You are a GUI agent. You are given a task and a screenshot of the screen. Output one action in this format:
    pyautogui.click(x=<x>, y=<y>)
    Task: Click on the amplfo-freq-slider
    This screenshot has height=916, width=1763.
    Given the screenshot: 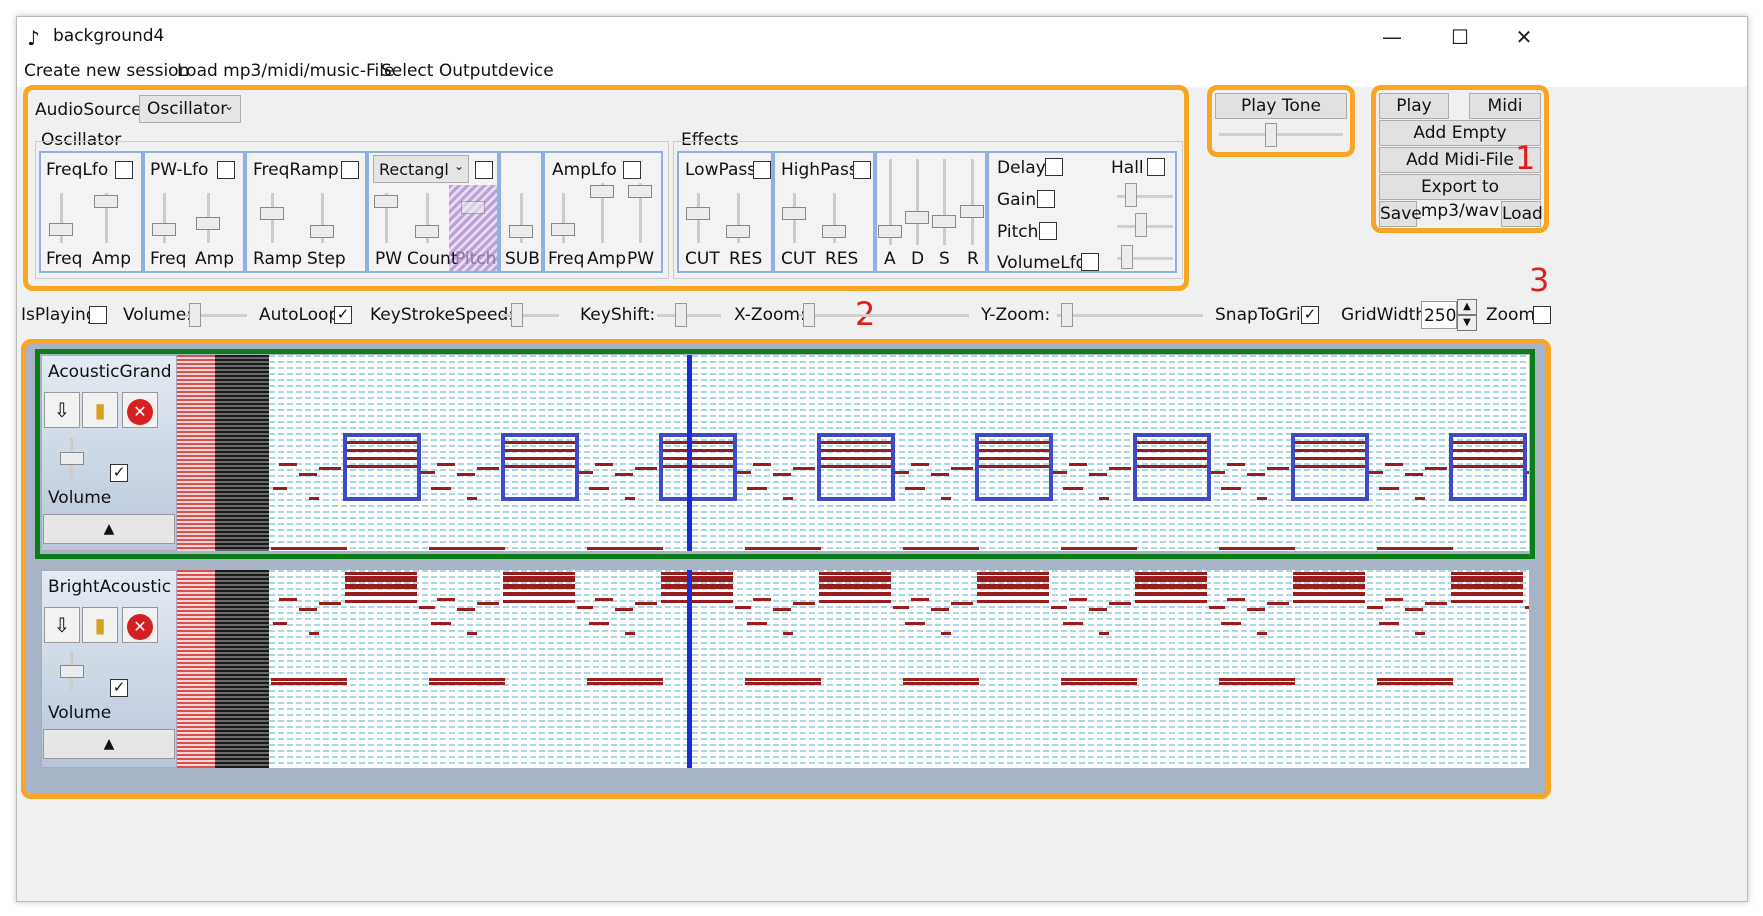 What is the action you would take?
    pyautogui.click(x=563, y=229)
    